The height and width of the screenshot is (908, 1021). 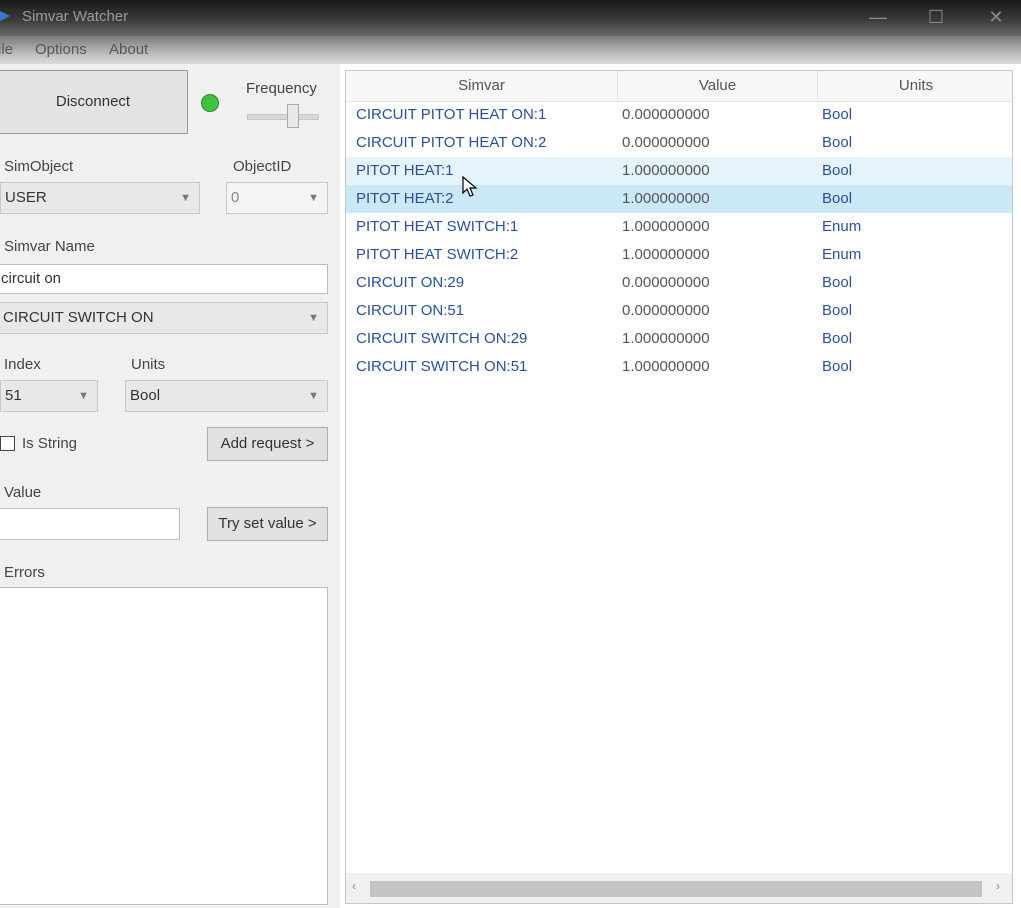 I want to click on simvar-name-label: Simvar Name, so click(x=49, y=246).